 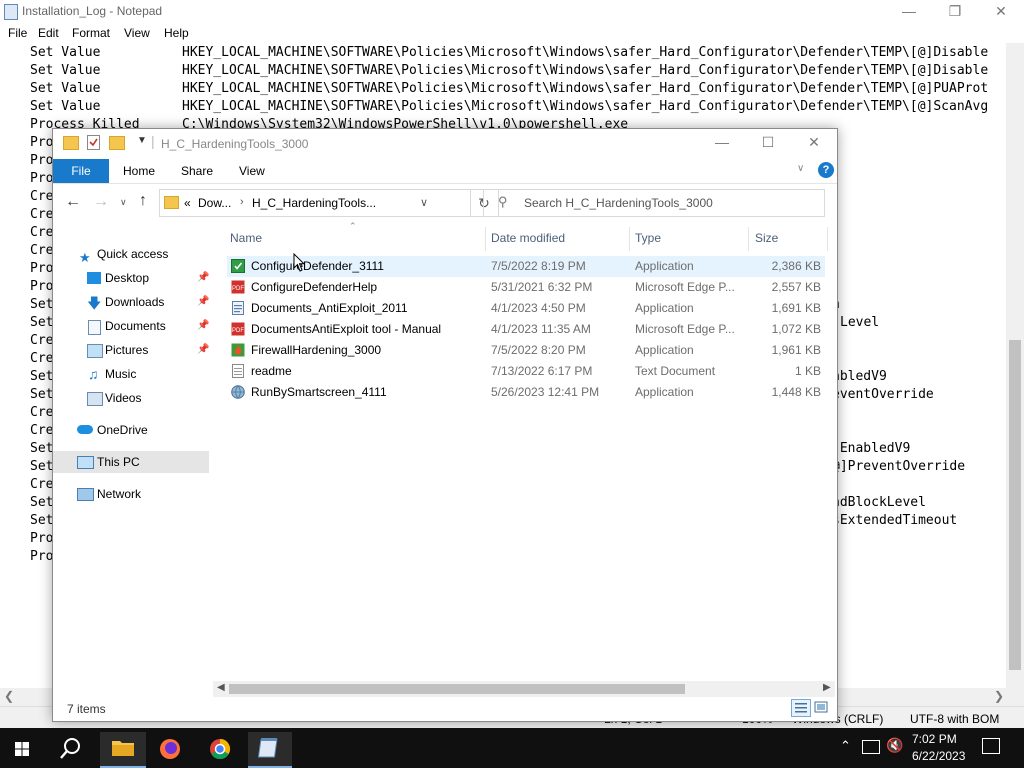 What do you see at coordinates (94, 298) in the screenshot?
I see `download-icon: 🡇` at bounding box center [94, 298].